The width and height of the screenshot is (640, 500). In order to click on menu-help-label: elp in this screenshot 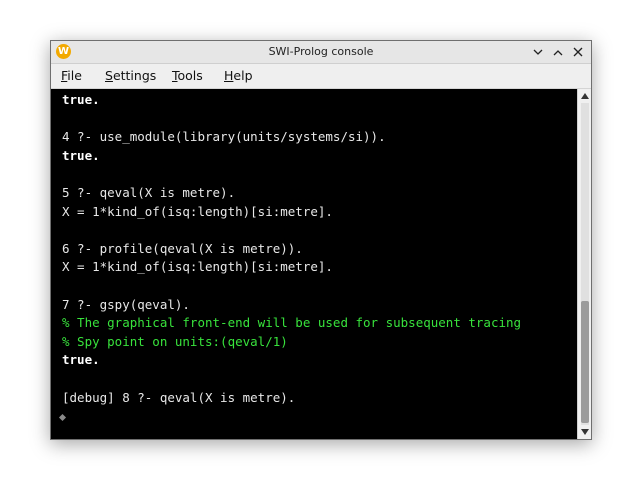, I will do `click(243, 75)`.